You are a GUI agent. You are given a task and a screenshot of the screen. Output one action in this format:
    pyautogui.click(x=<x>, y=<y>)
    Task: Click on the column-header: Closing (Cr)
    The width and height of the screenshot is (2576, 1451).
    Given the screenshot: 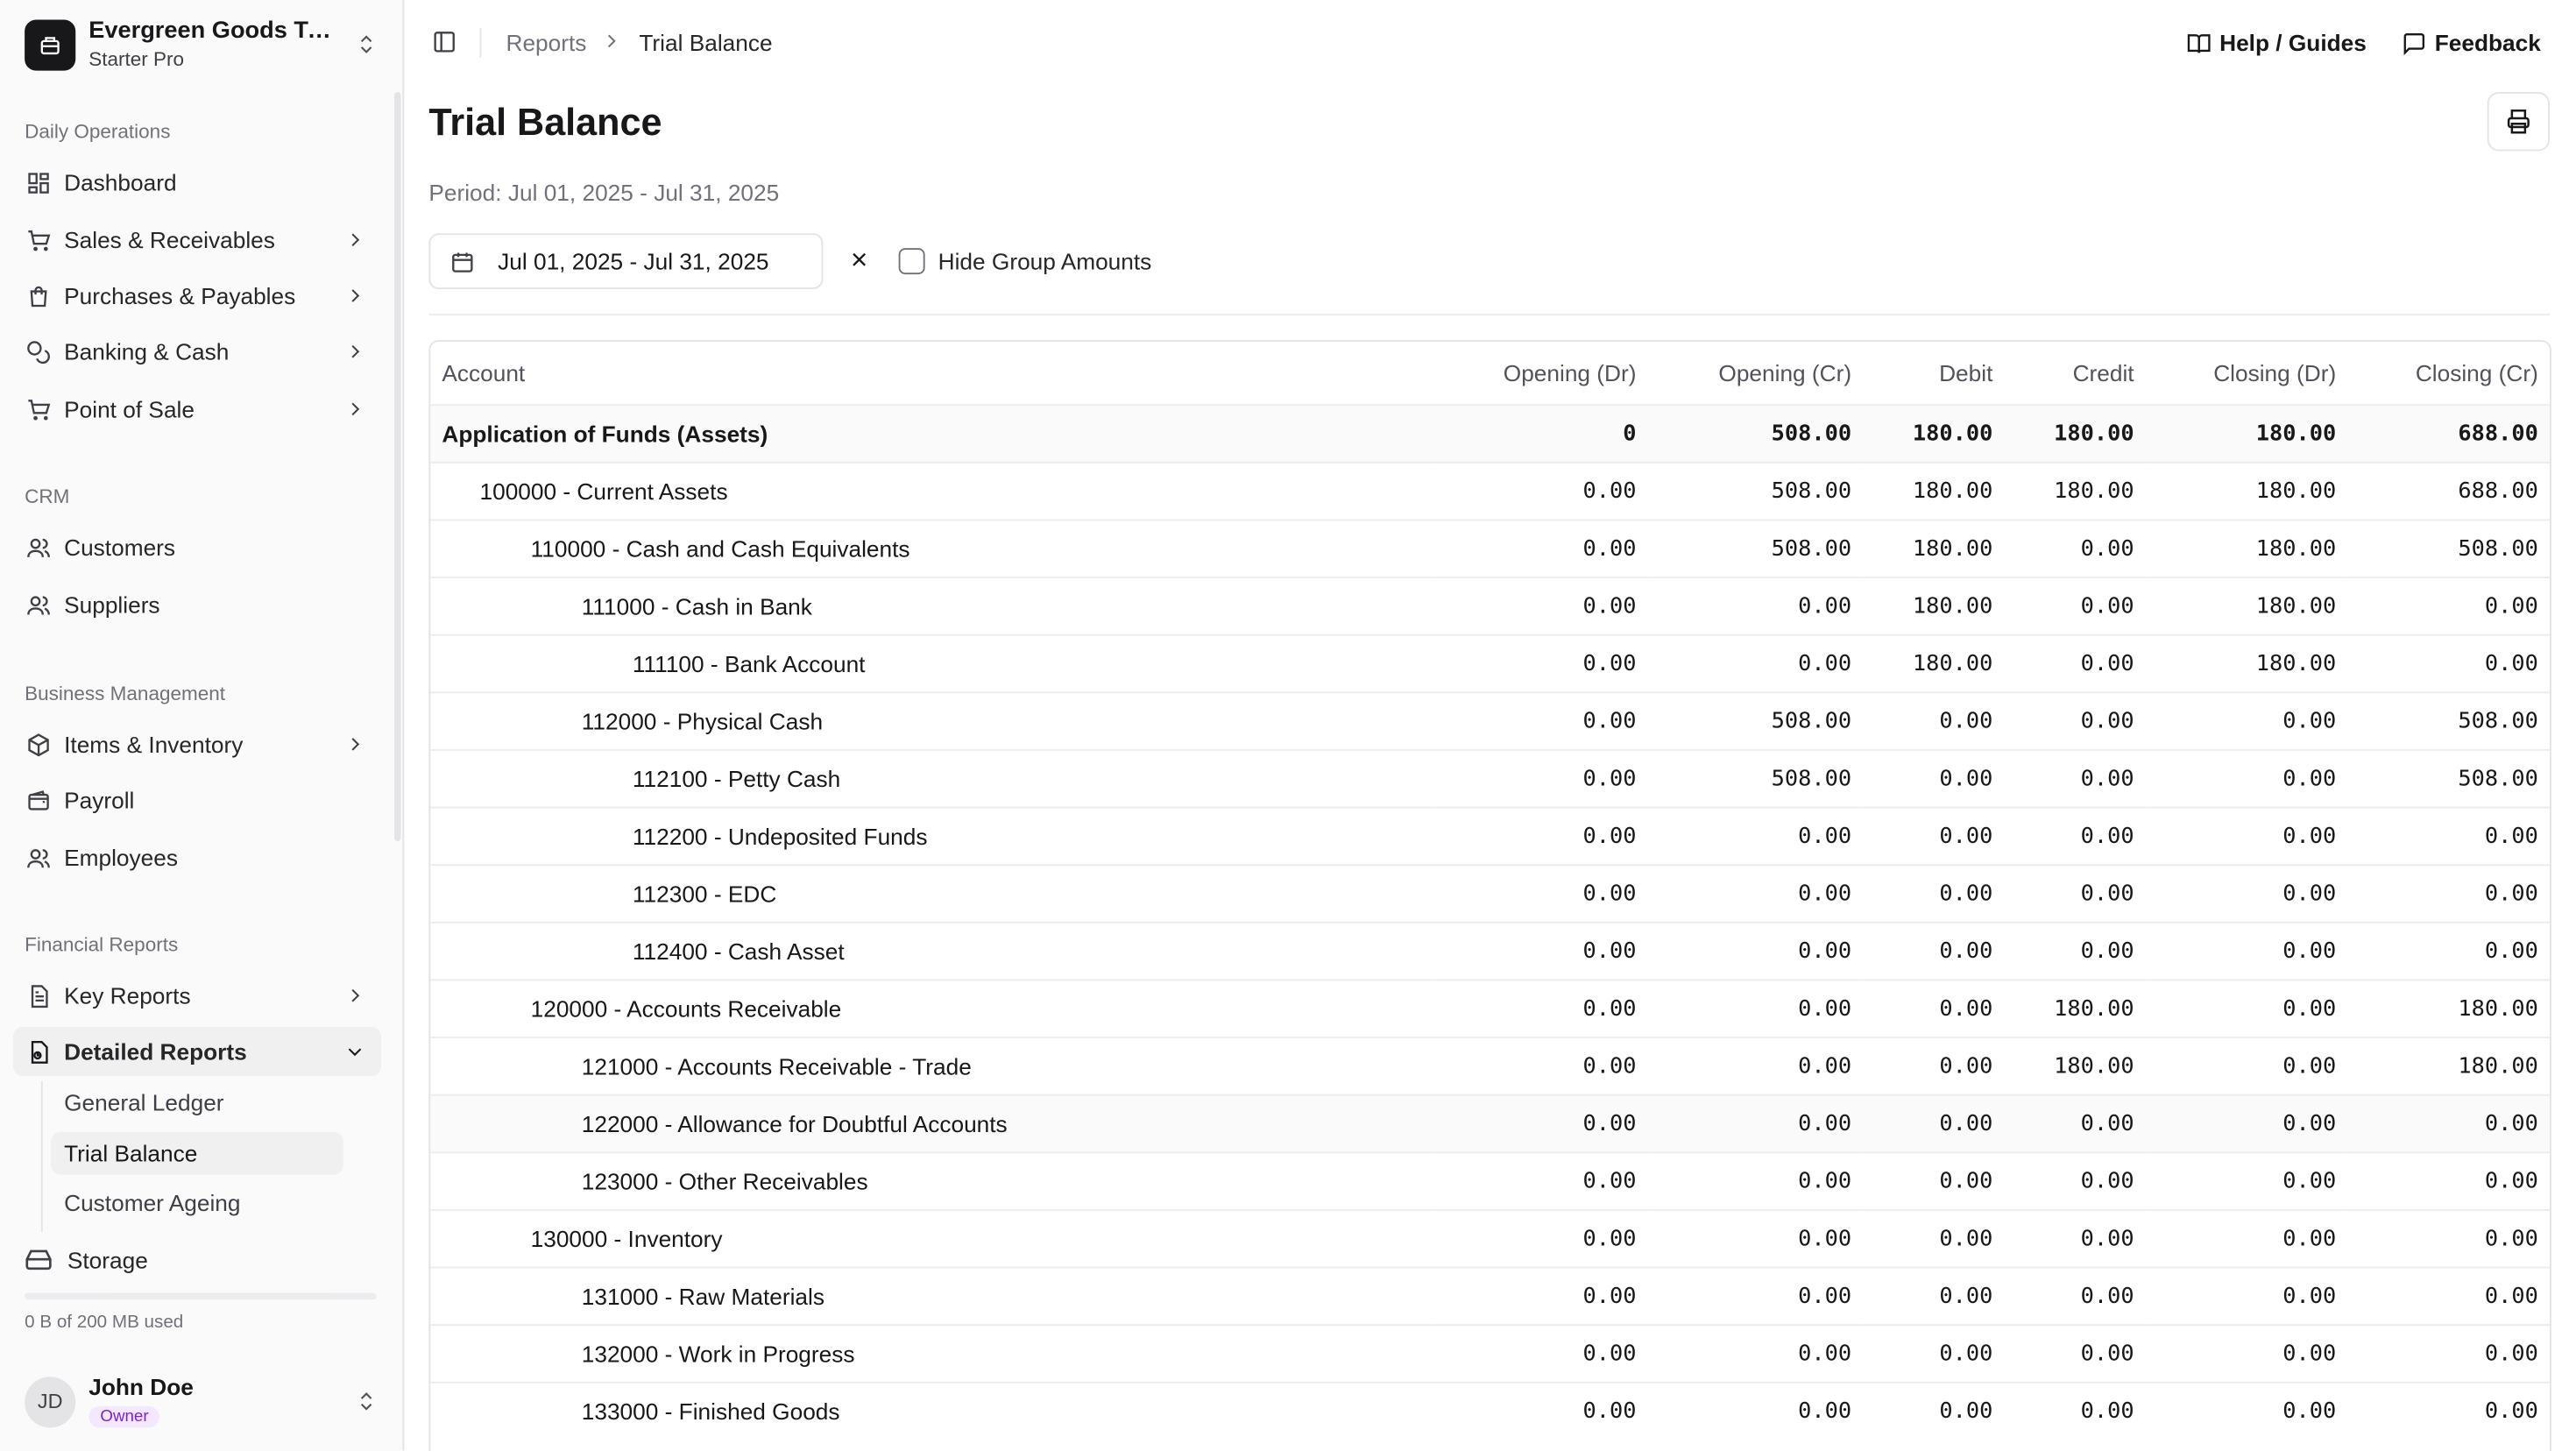 What is the action you would take?
    pyautogui.click(x=2476, y=372)
    